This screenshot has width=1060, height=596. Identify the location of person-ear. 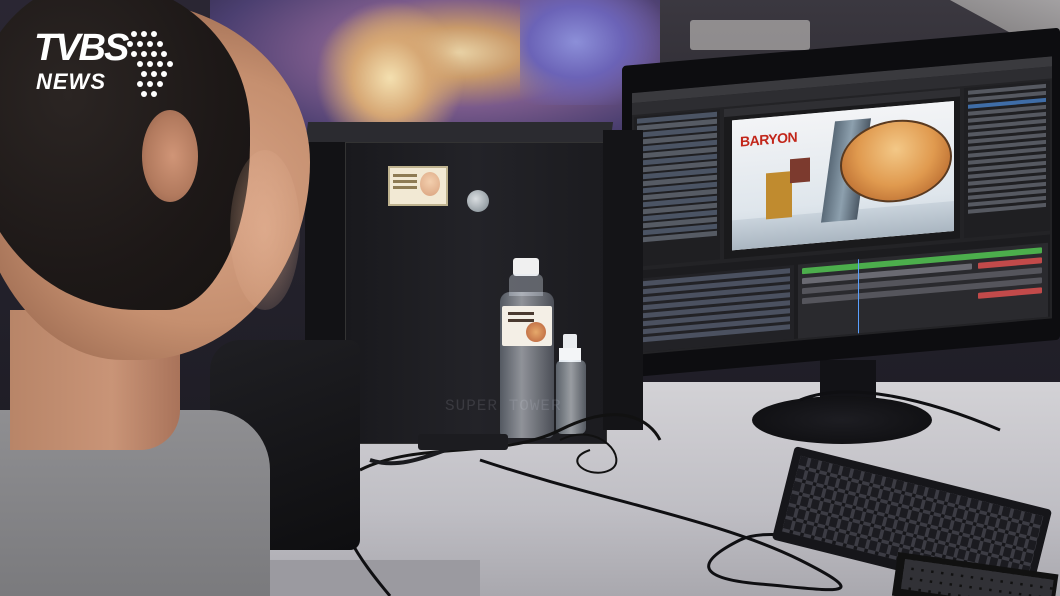
(170, 156).